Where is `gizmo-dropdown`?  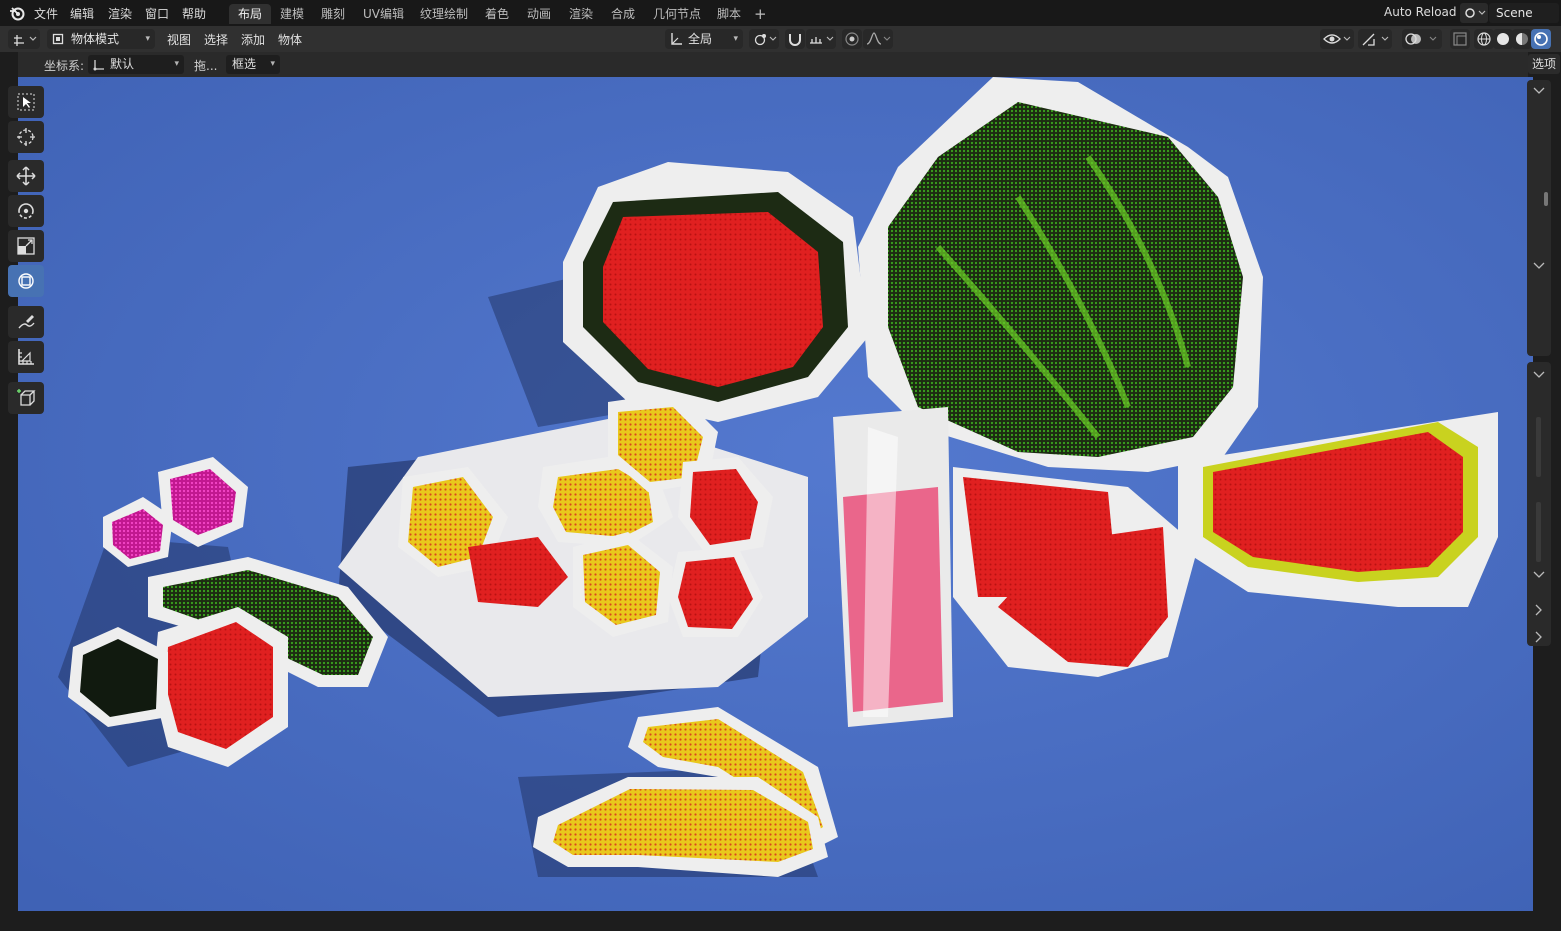
gizmo-dropdown is located at coordinates (1375, 39).